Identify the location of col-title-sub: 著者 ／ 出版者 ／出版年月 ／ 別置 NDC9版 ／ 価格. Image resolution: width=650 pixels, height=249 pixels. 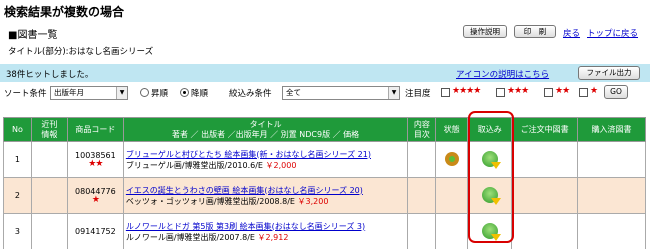
(266, 134).